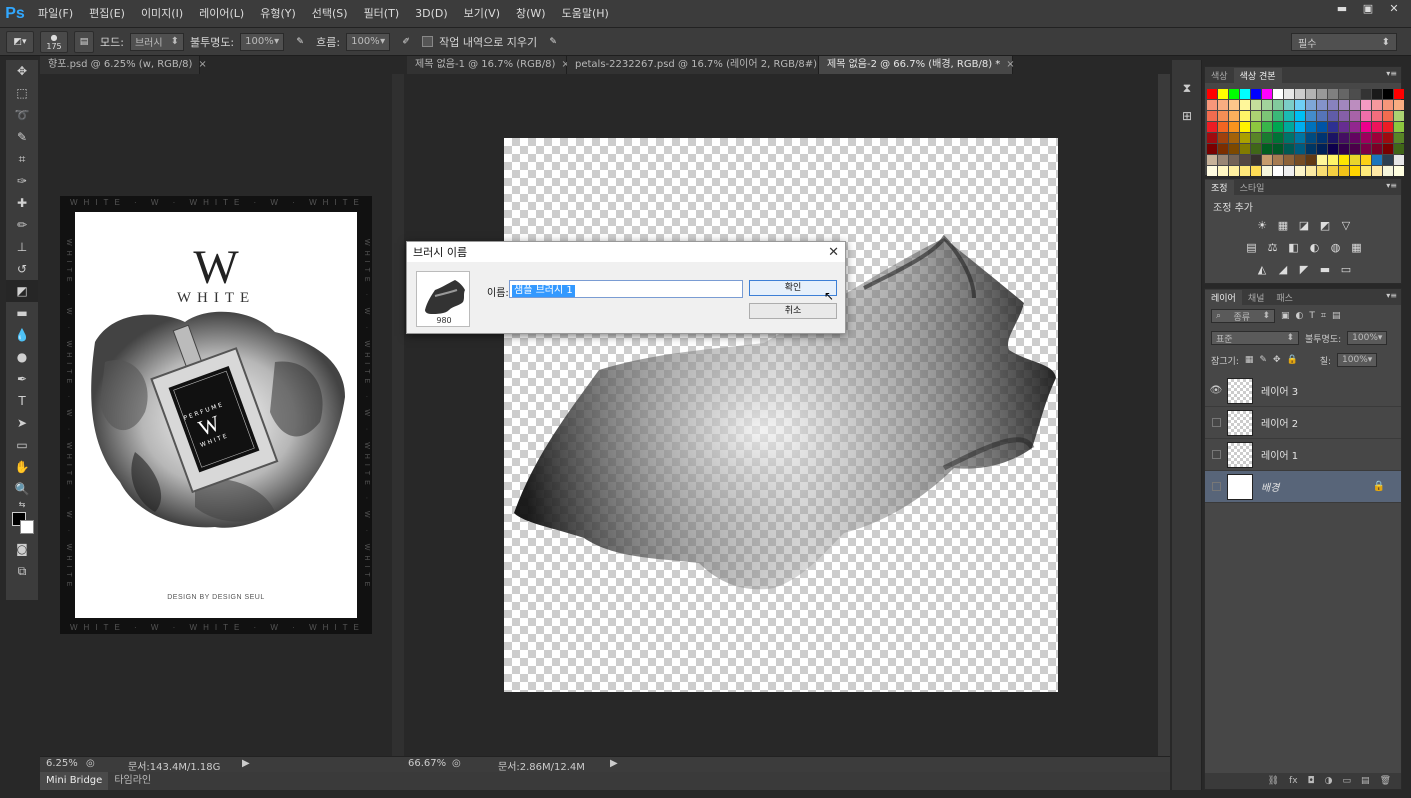 This screenshot has width=1411, height=798. What do you see at coordinates (1365, 781) in the screenshot?
I see `layers-footer-icon: ▤` at bounding box center [1365, 781].